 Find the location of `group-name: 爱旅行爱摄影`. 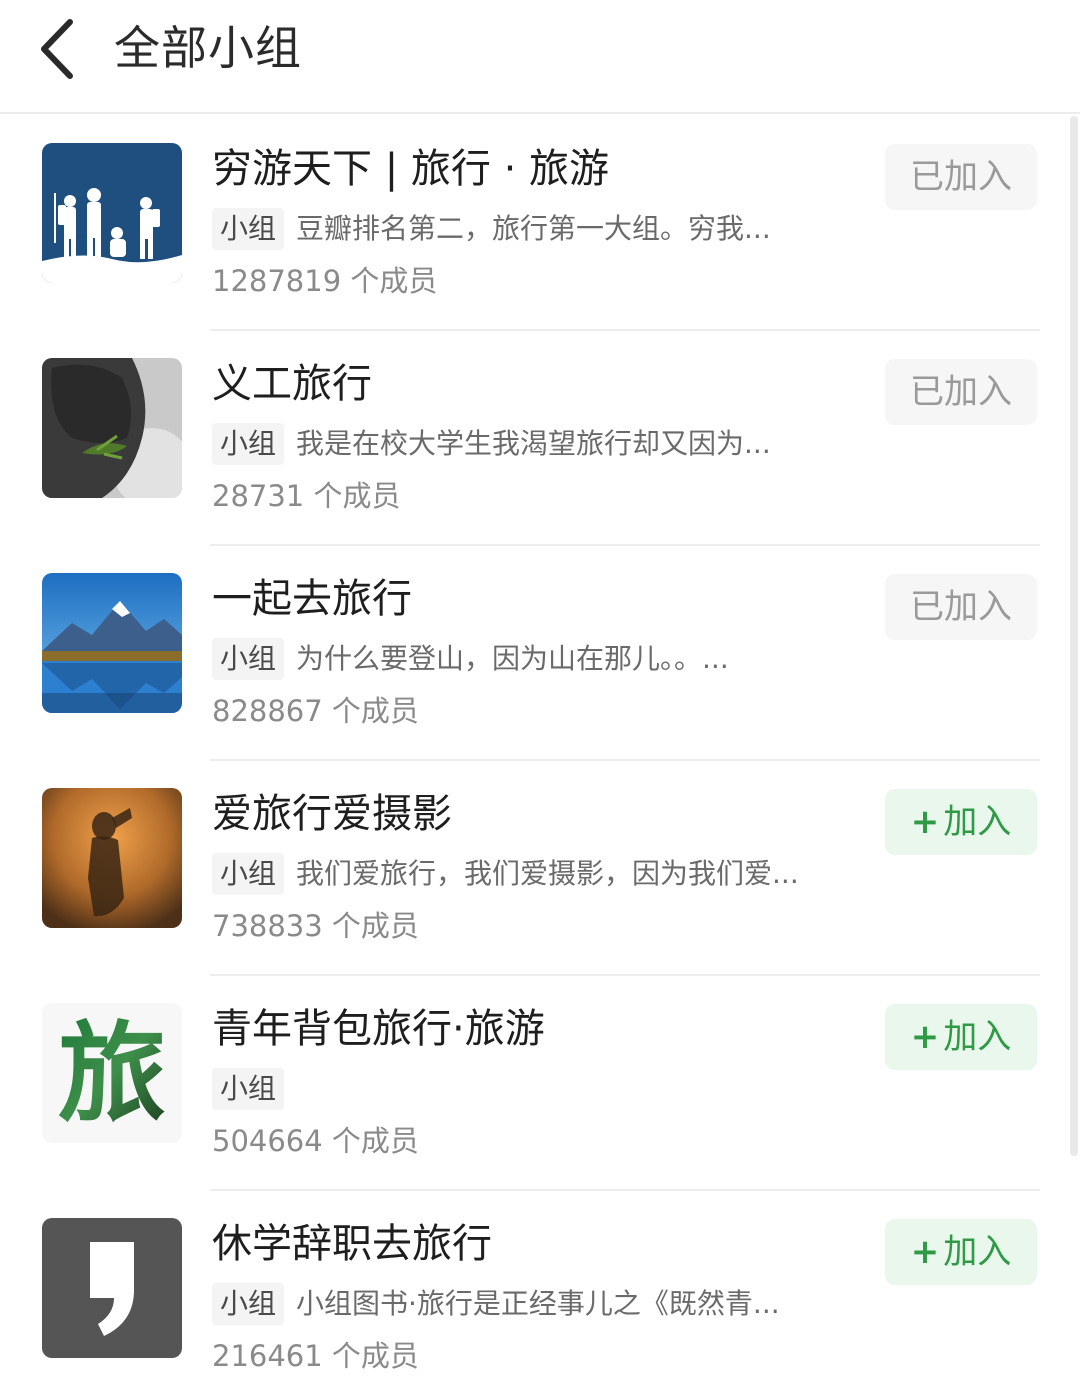

group-name: 爱旅行爱摄影 is located at coordinates (332, 814).